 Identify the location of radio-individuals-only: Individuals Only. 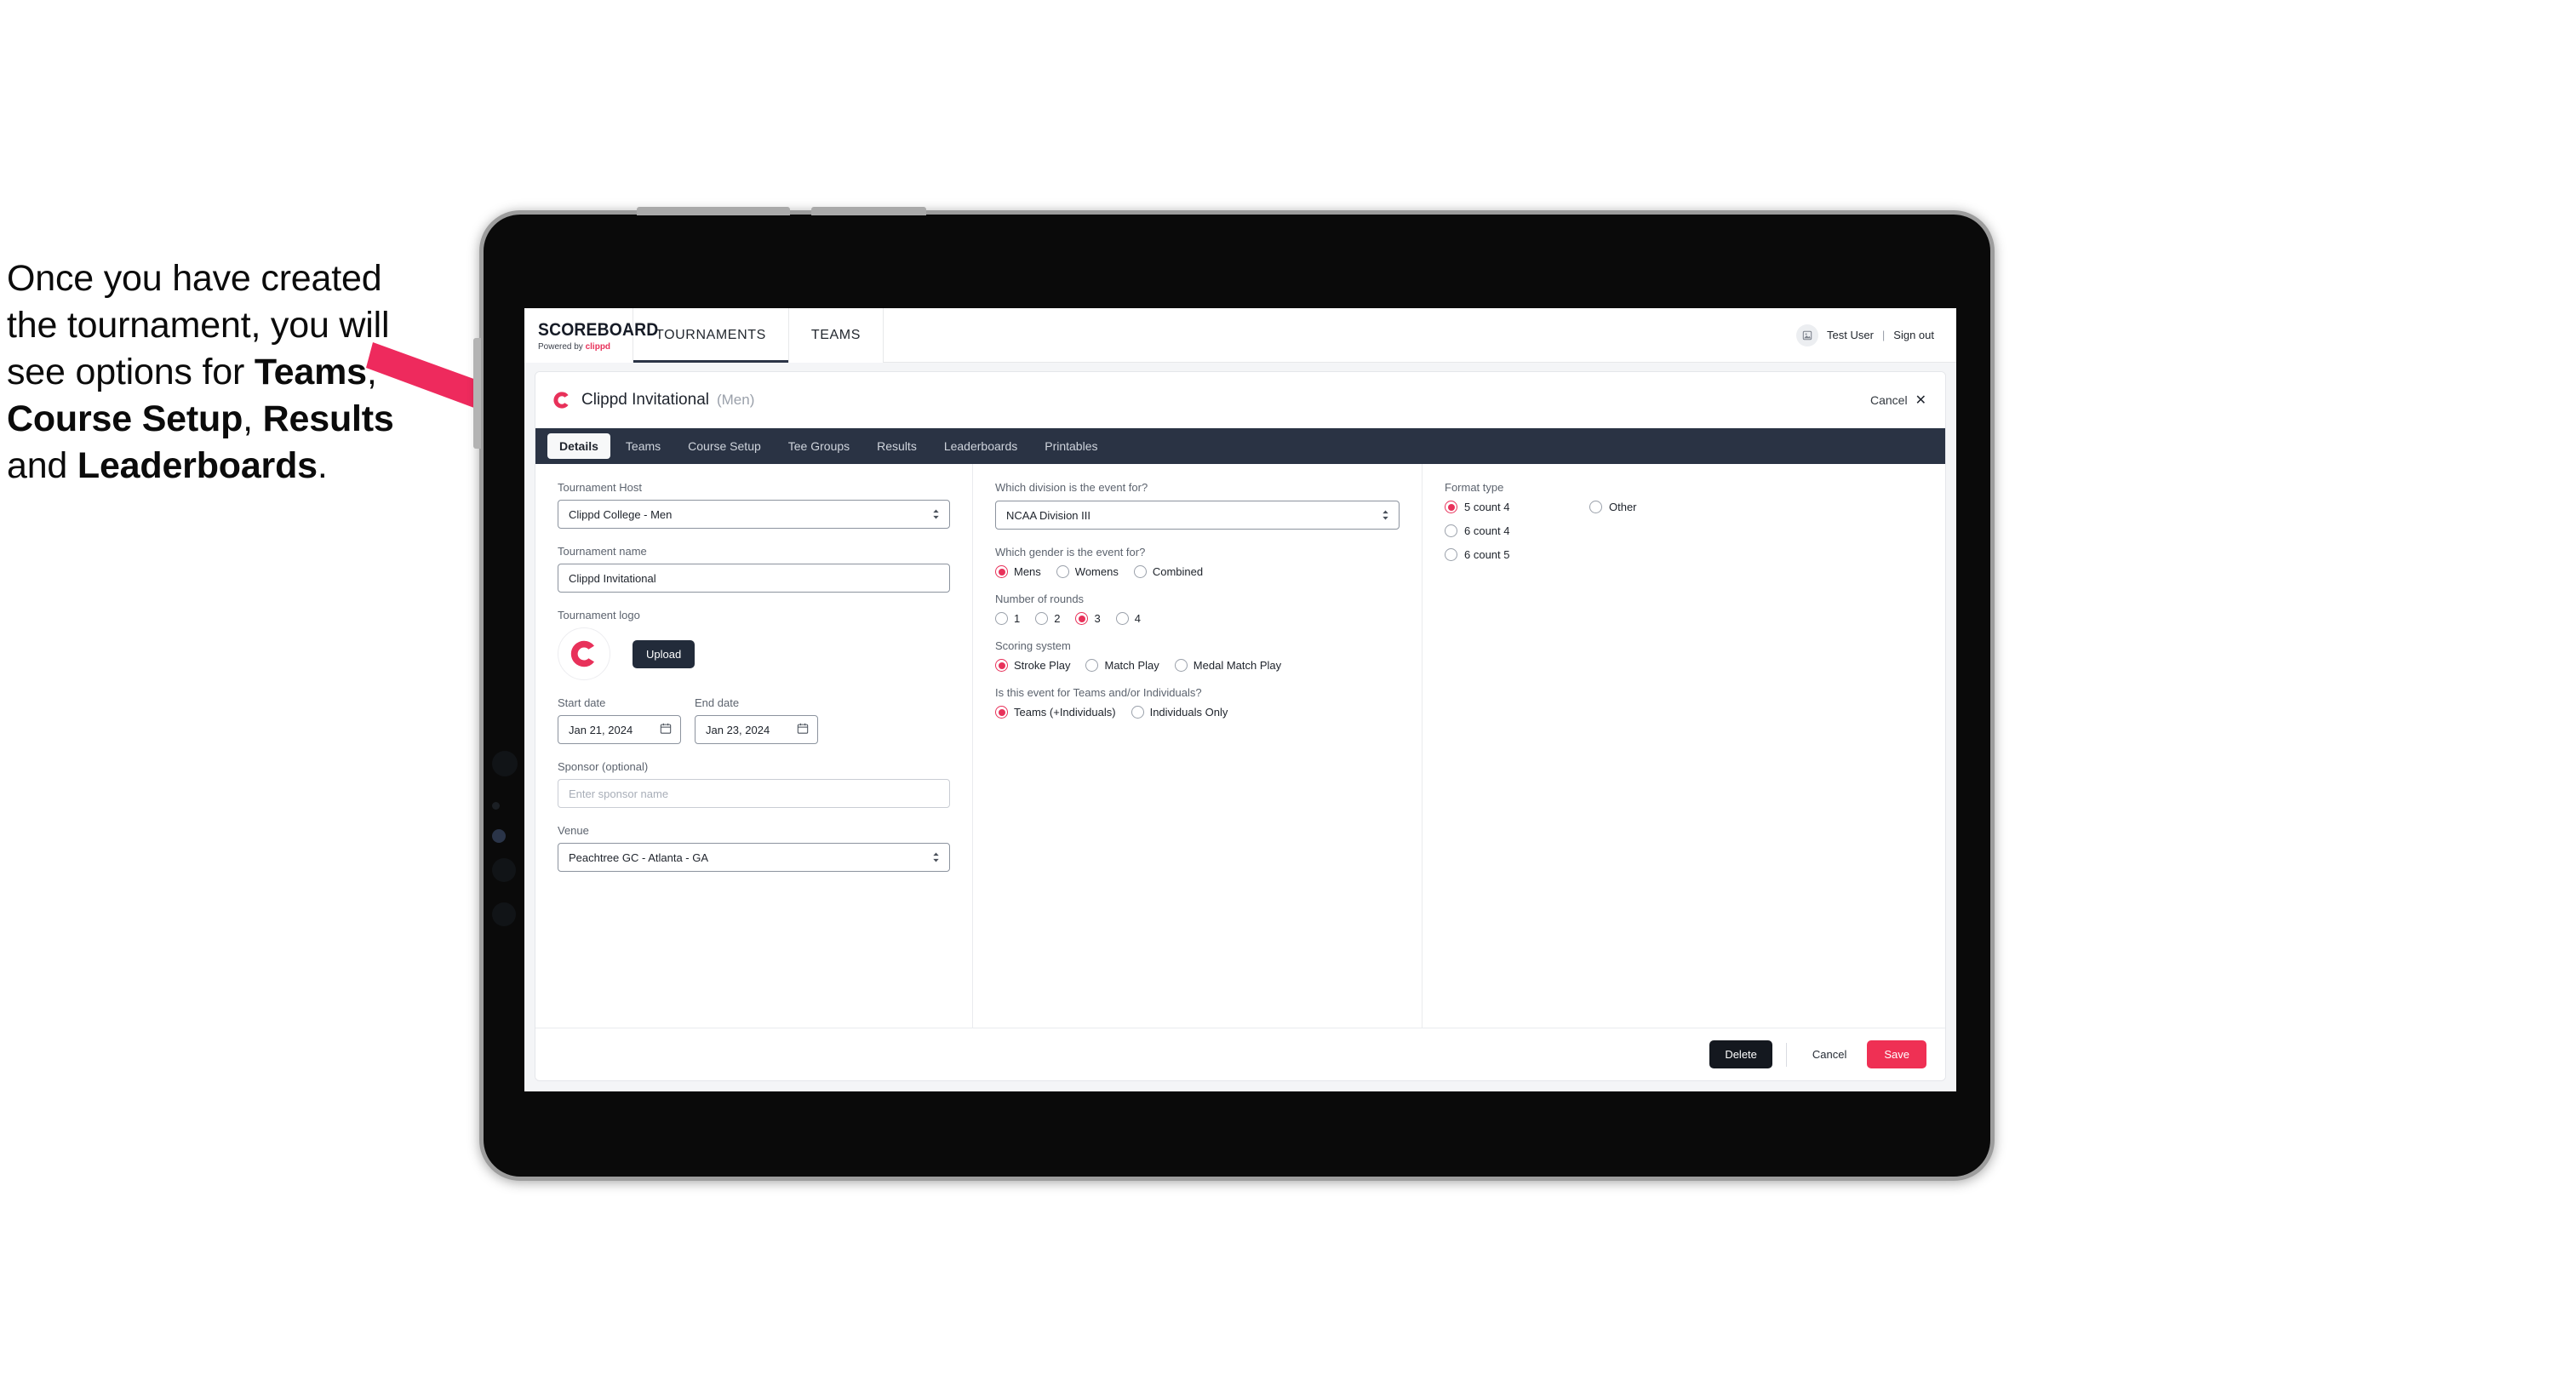
(1179, 712).